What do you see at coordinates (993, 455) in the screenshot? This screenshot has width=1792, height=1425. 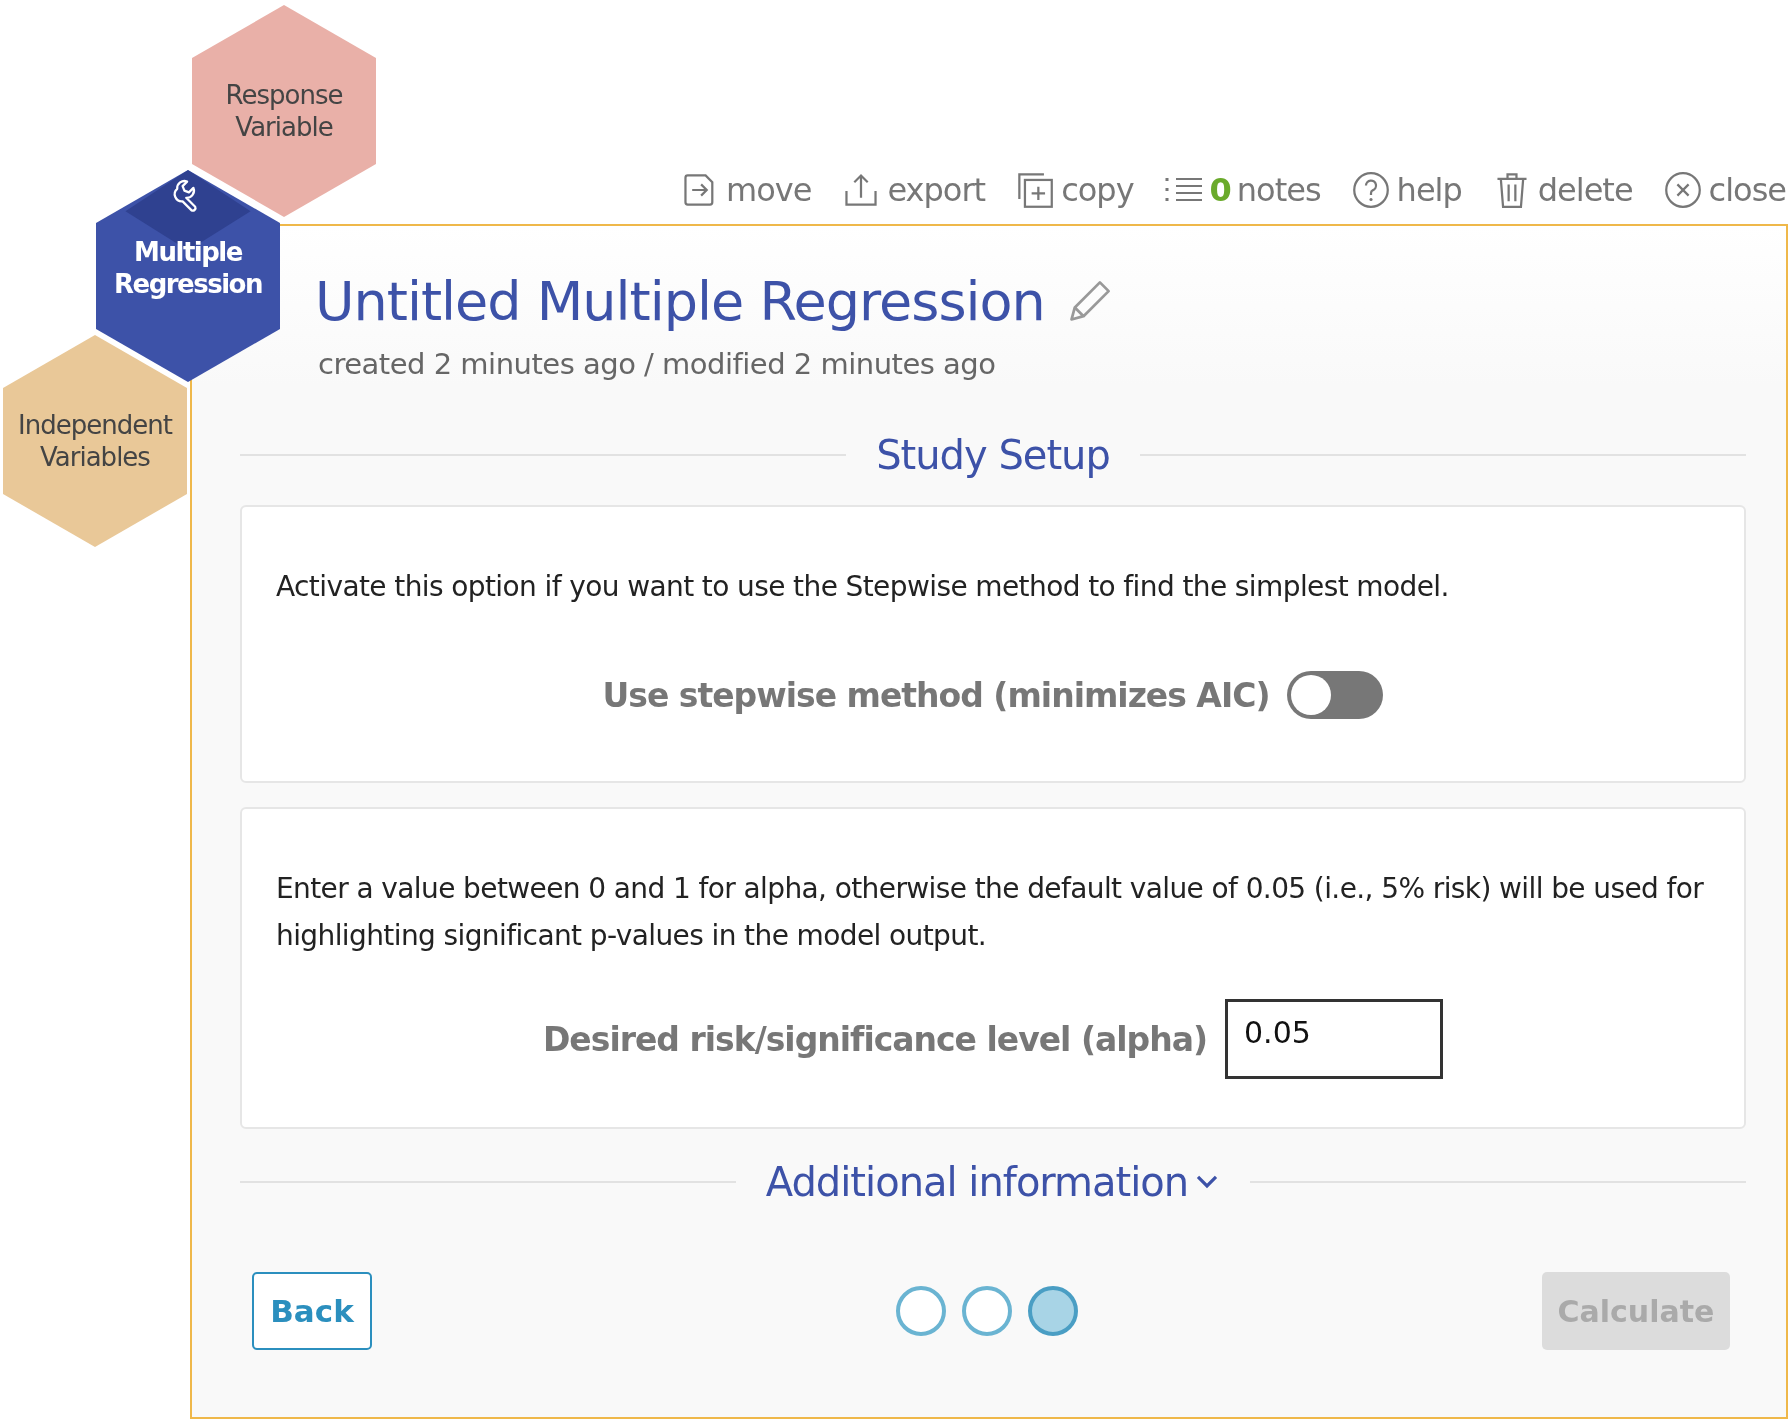 I see `section-heading: Study Setup` at bounding box center [993, 455].